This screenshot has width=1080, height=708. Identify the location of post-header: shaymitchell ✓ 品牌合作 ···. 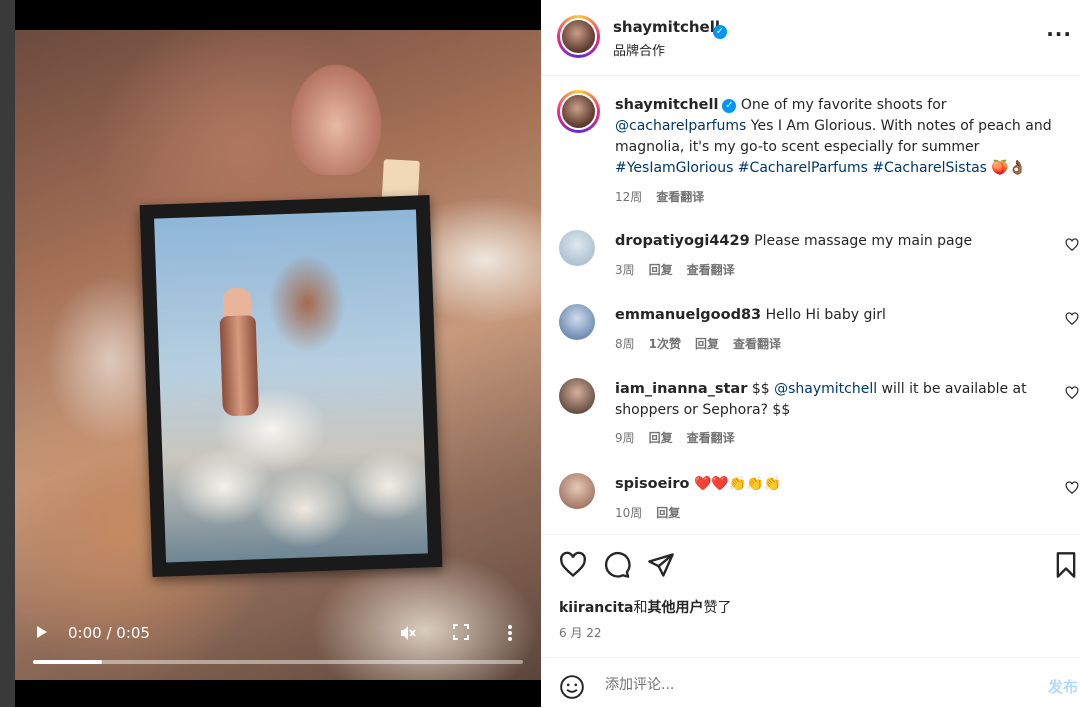
(810, 38).